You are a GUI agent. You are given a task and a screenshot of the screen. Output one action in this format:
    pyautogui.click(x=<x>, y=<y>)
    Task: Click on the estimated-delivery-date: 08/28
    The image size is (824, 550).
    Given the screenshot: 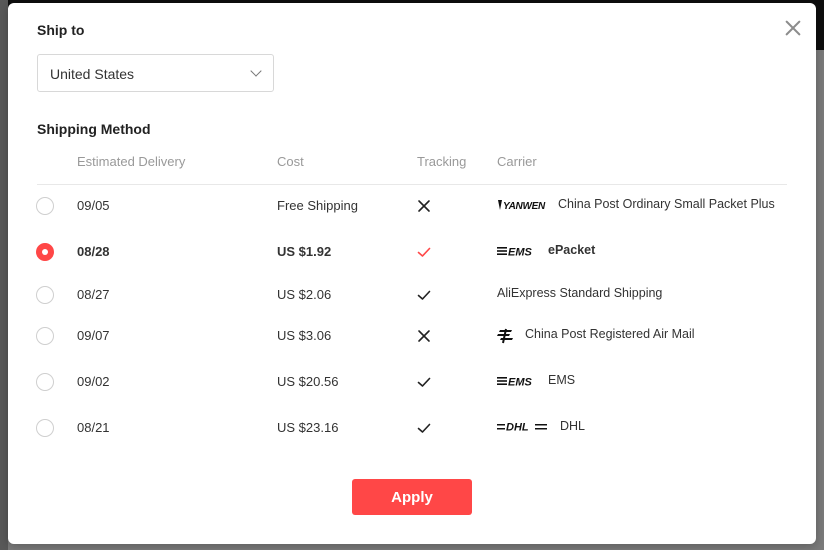 What is the action you would take?
    pyautogui.click(x=93, y=251)
    